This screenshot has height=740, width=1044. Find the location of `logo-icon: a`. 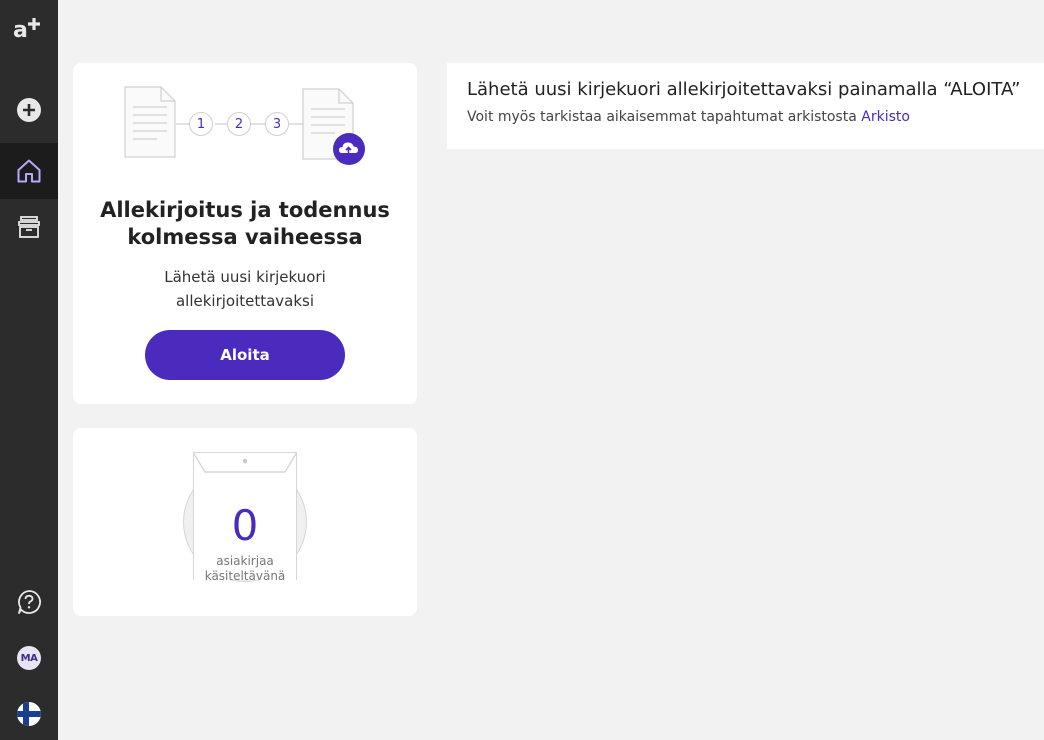

logo-icon: a is located at coordinates (26, 30).